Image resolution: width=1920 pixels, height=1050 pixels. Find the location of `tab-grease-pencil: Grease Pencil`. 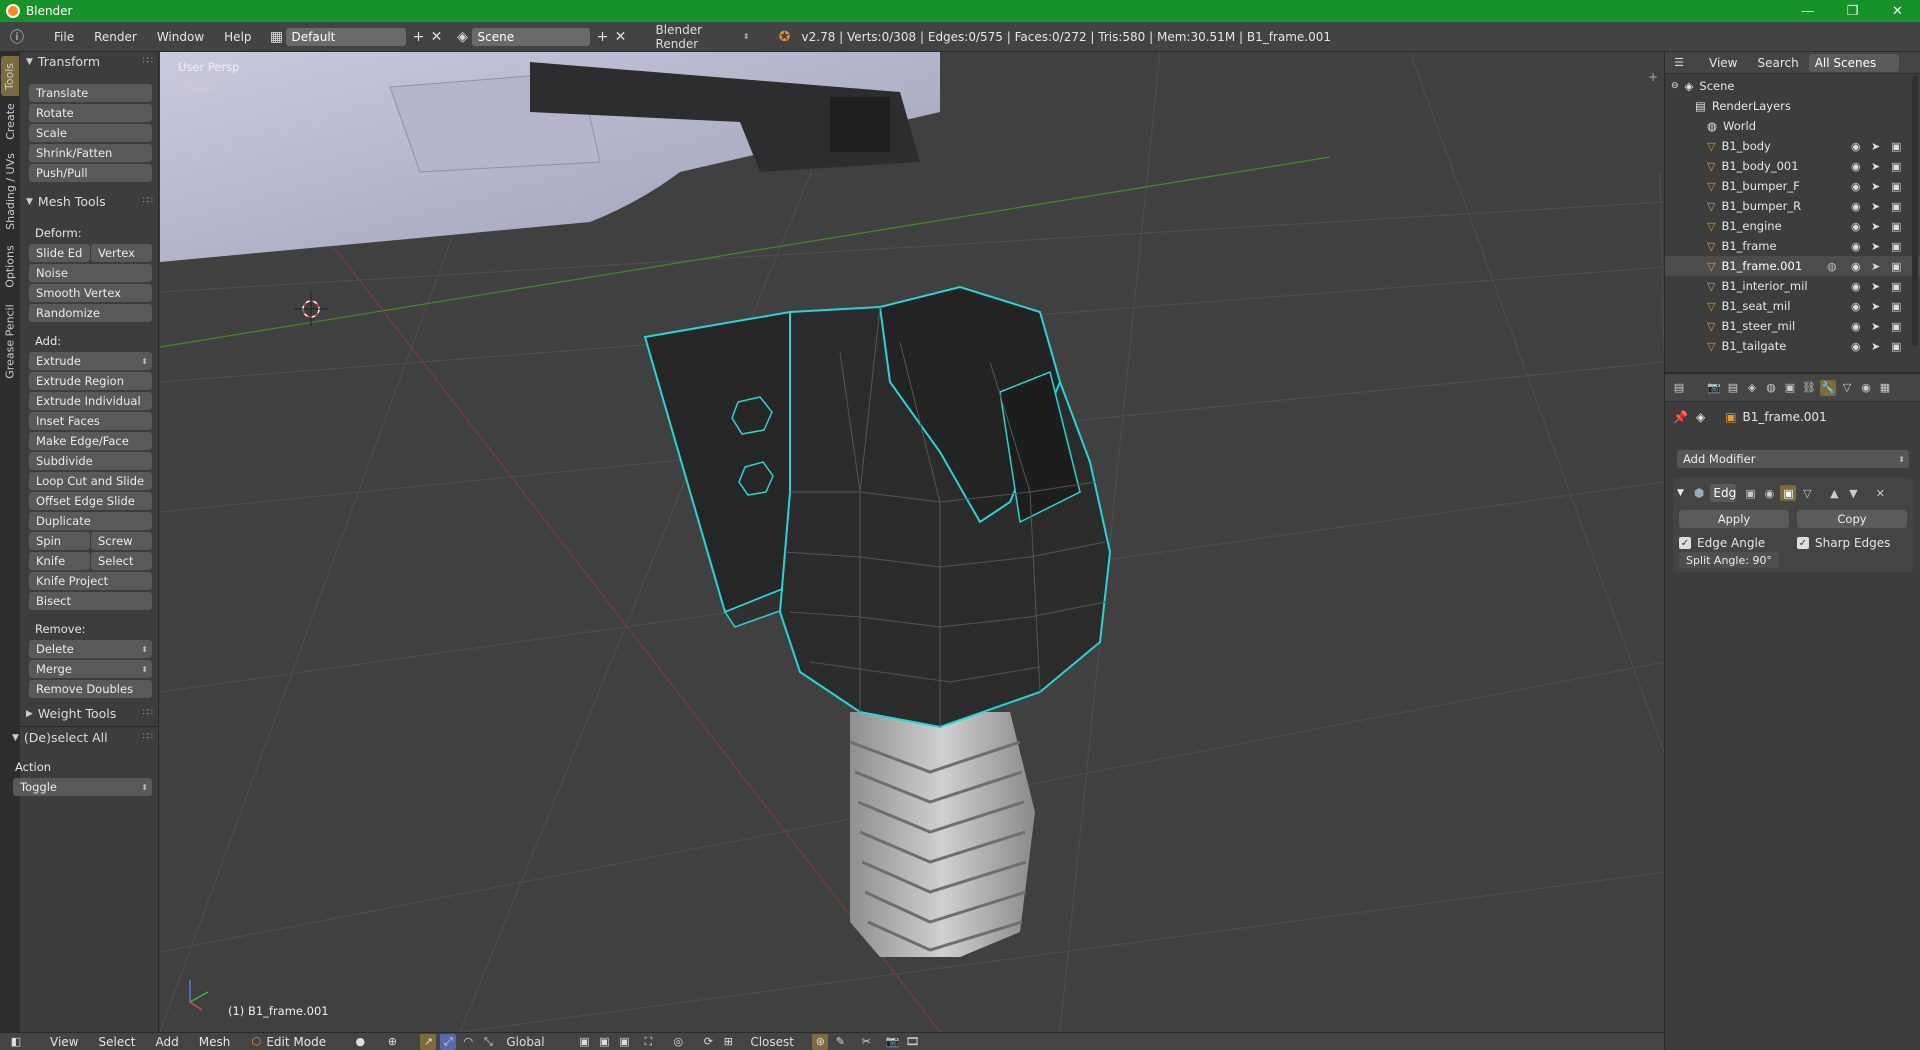

tab-grease-pencil: Grease Pencil is located at coordinates (10, 341).